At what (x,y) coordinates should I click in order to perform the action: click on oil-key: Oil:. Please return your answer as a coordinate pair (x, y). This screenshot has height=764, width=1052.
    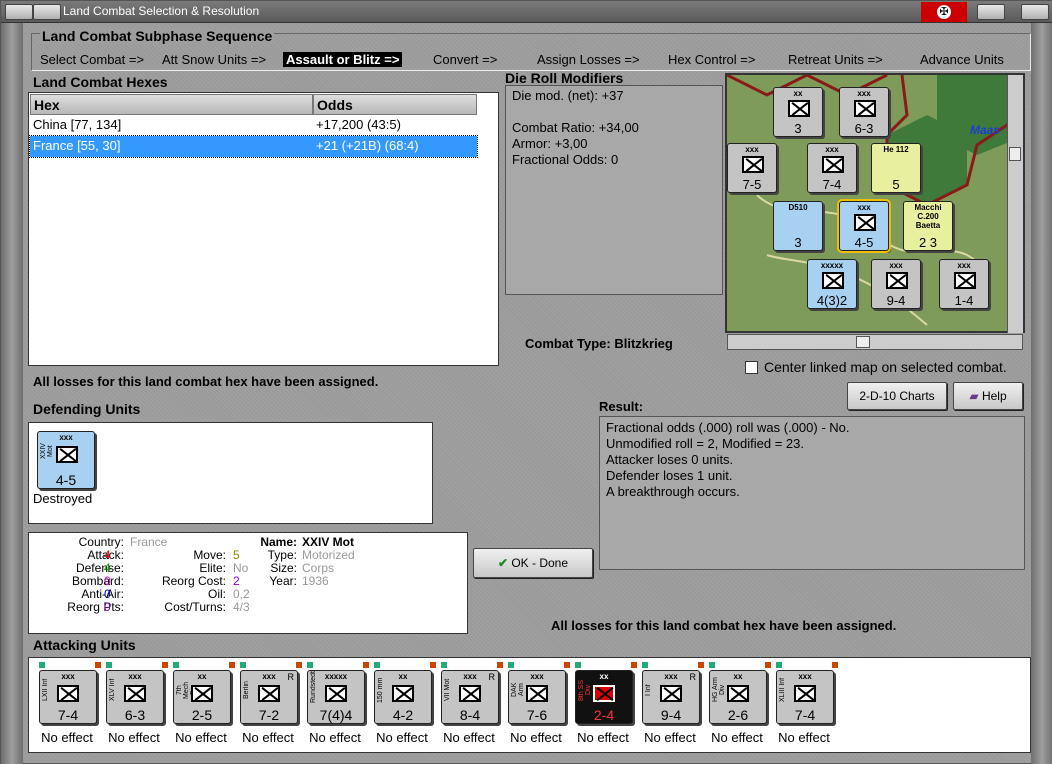
    Looking at the image, I should click on (217, 594).